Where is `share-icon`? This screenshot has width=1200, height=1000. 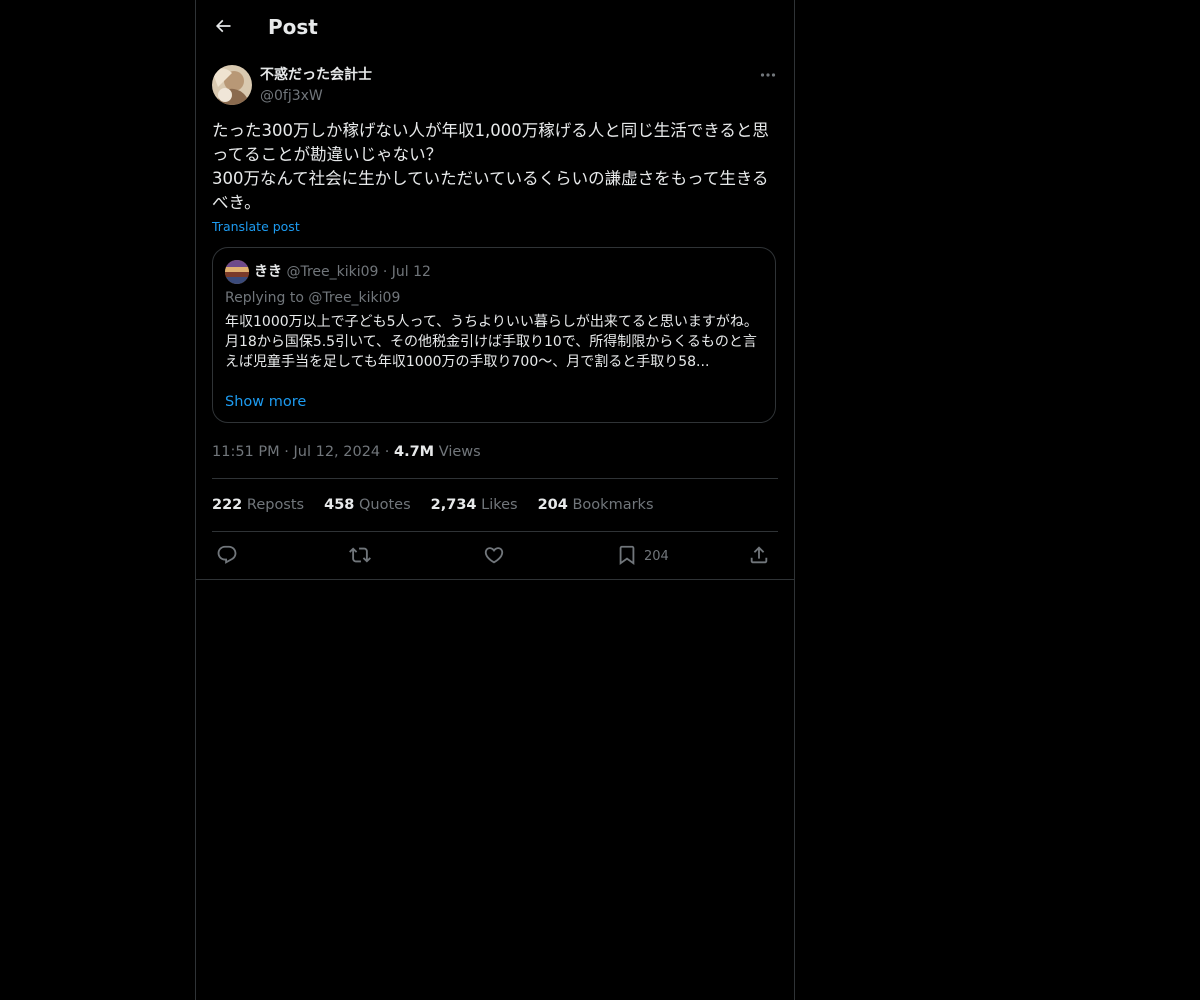 share-icon is located at coordinates (759, 555).